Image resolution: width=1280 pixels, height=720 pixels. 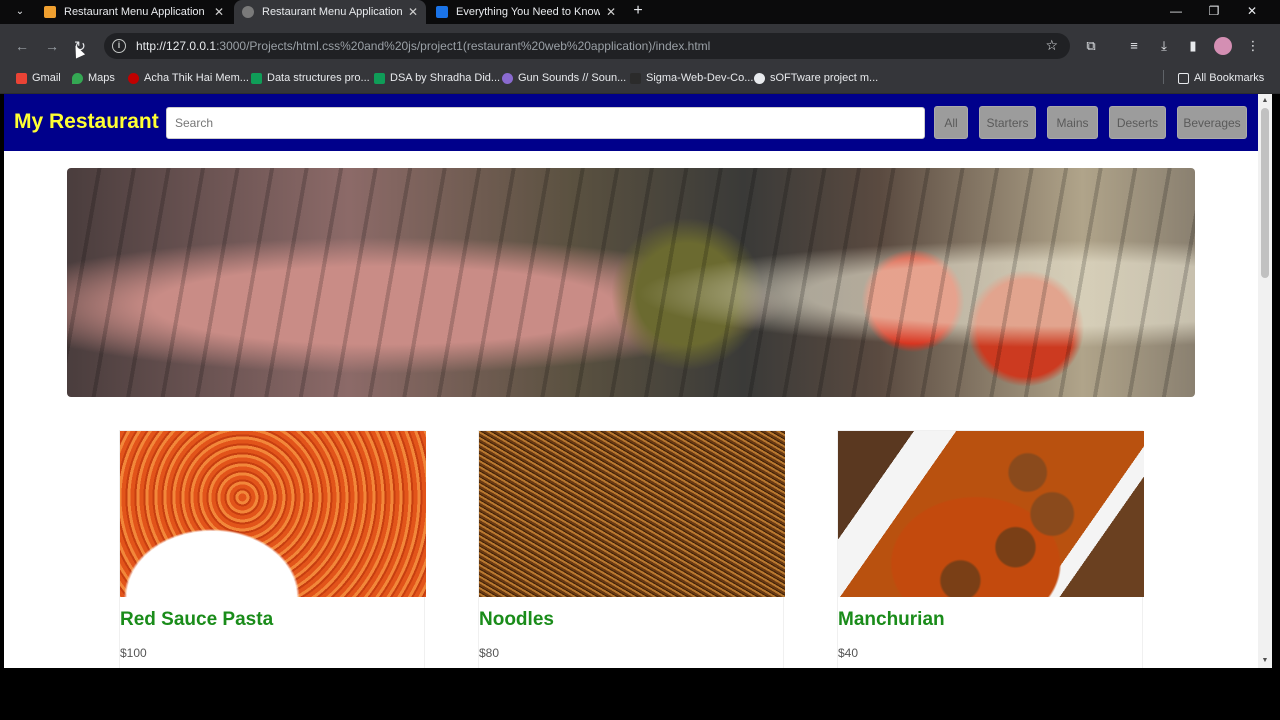 What do you see at coordinates (1176, 12) in the screenshot?
I see `minimize-icon: —` at bounding box center [1176, 12].